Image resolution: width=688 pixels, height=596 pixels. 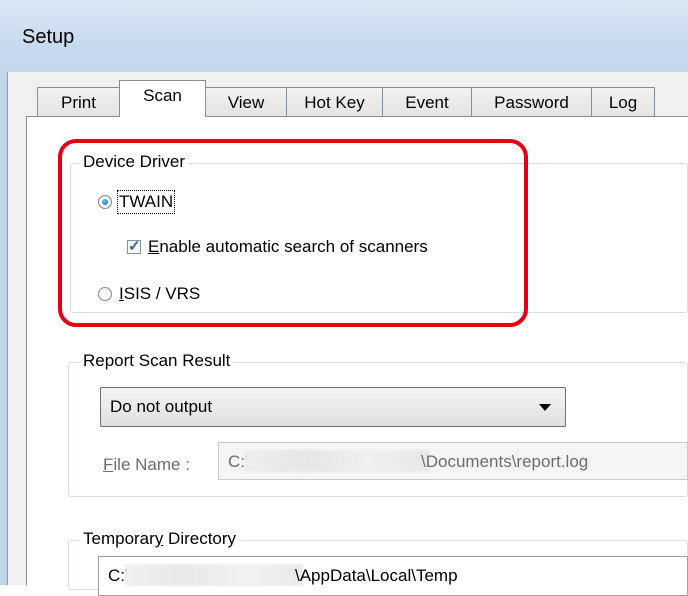 I want to click on title-bar: Setup, so click(x=344, y=39).